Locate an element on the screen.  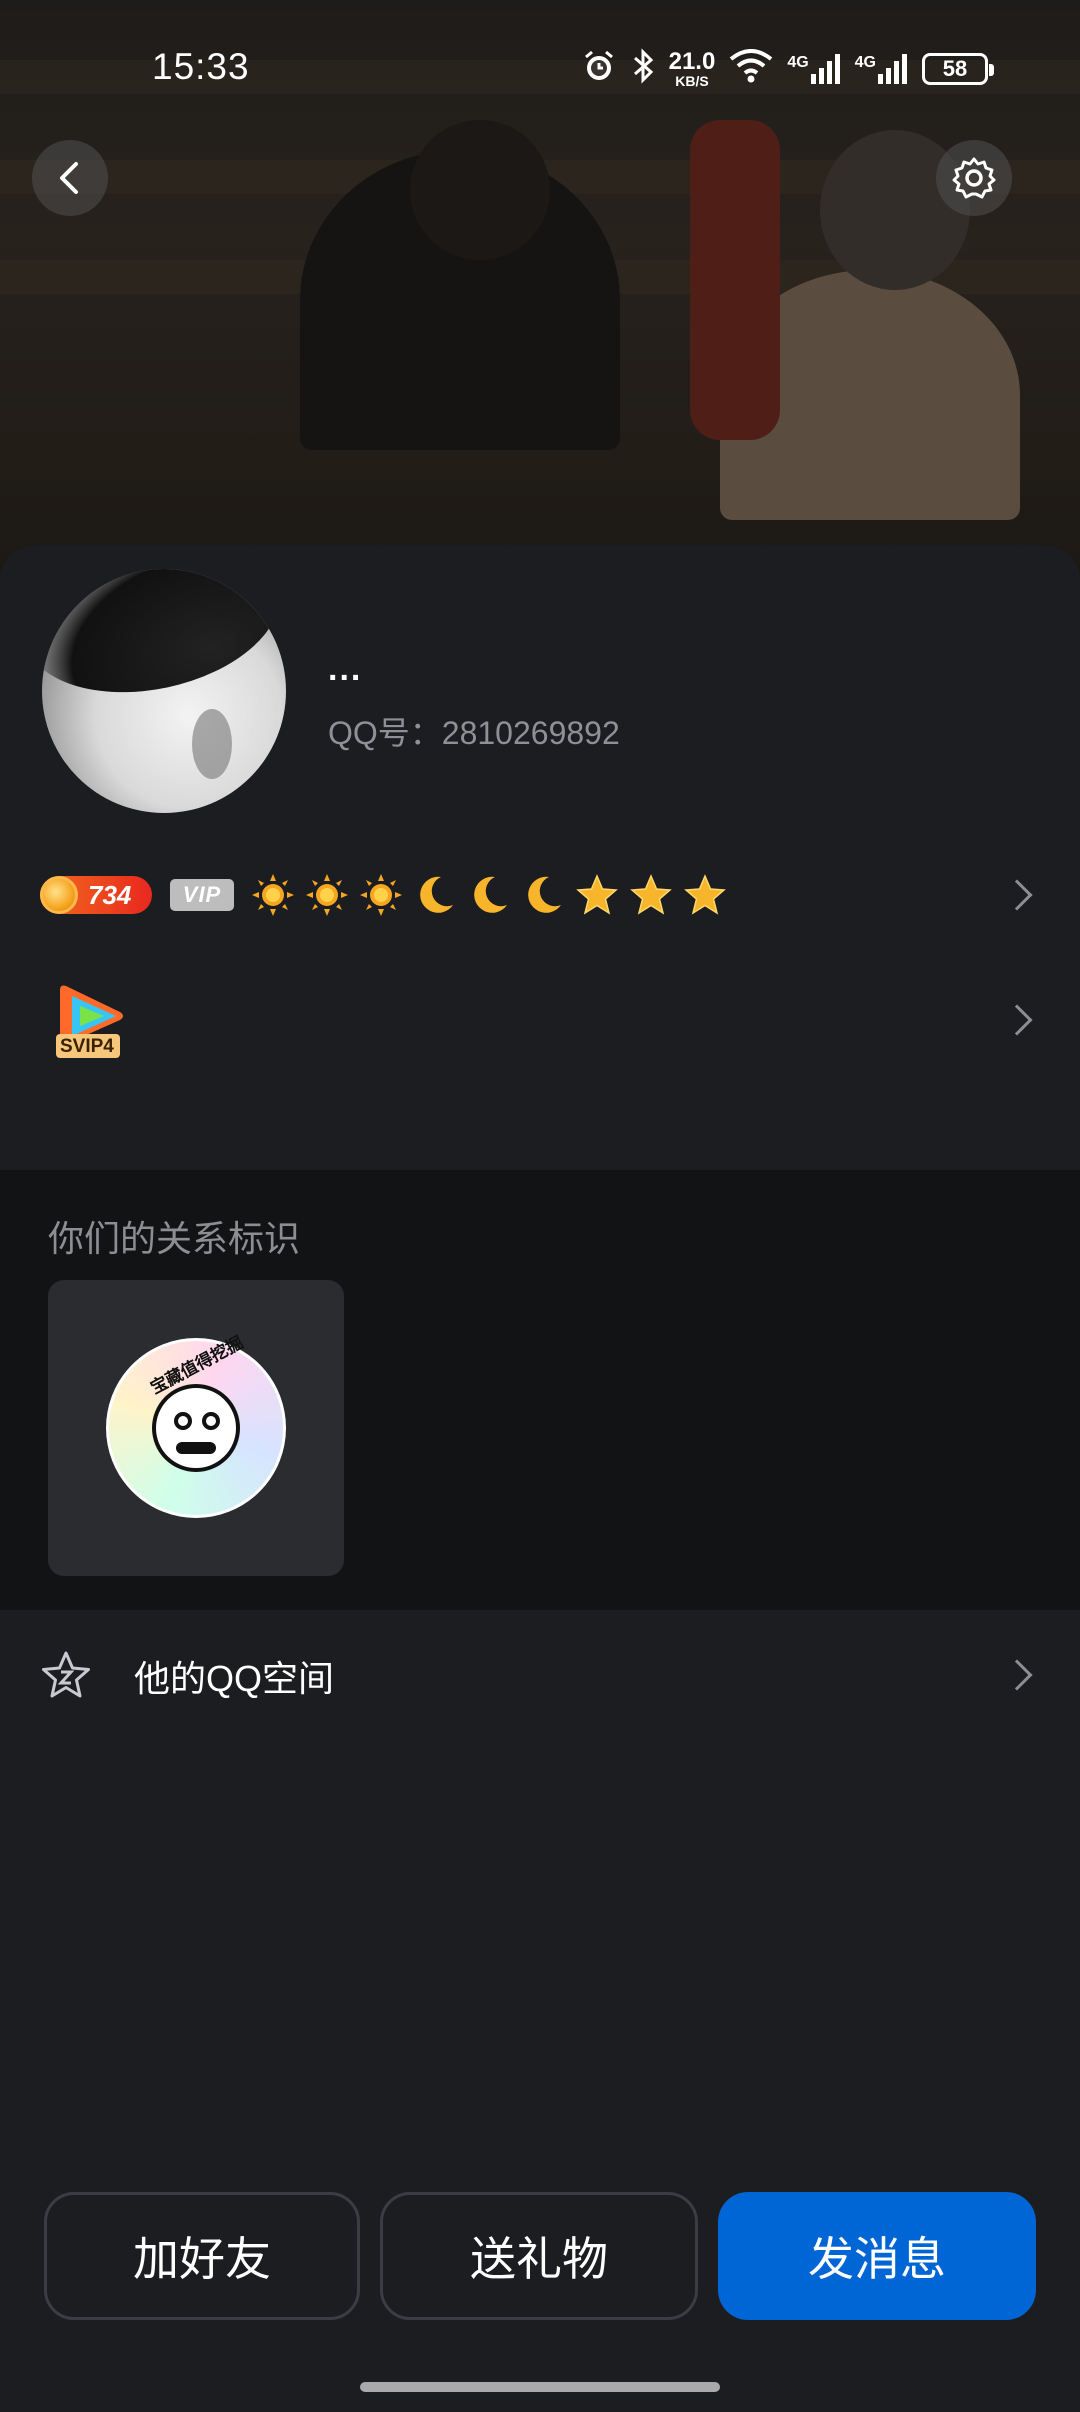
alarm-icon is located at coordinates (599, 68).